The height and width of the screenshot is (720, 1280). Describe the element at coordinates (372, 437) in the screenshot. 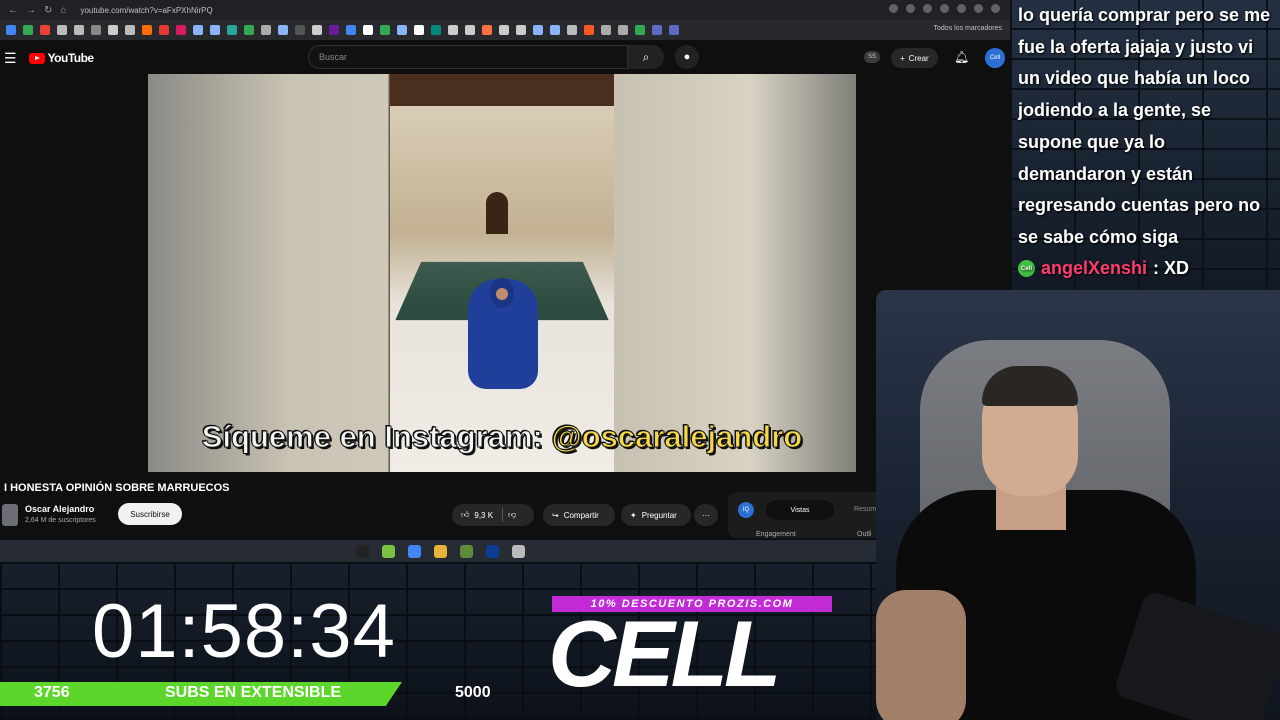

I see `caption-prefix: Síqueme en Instagram:` at that location.